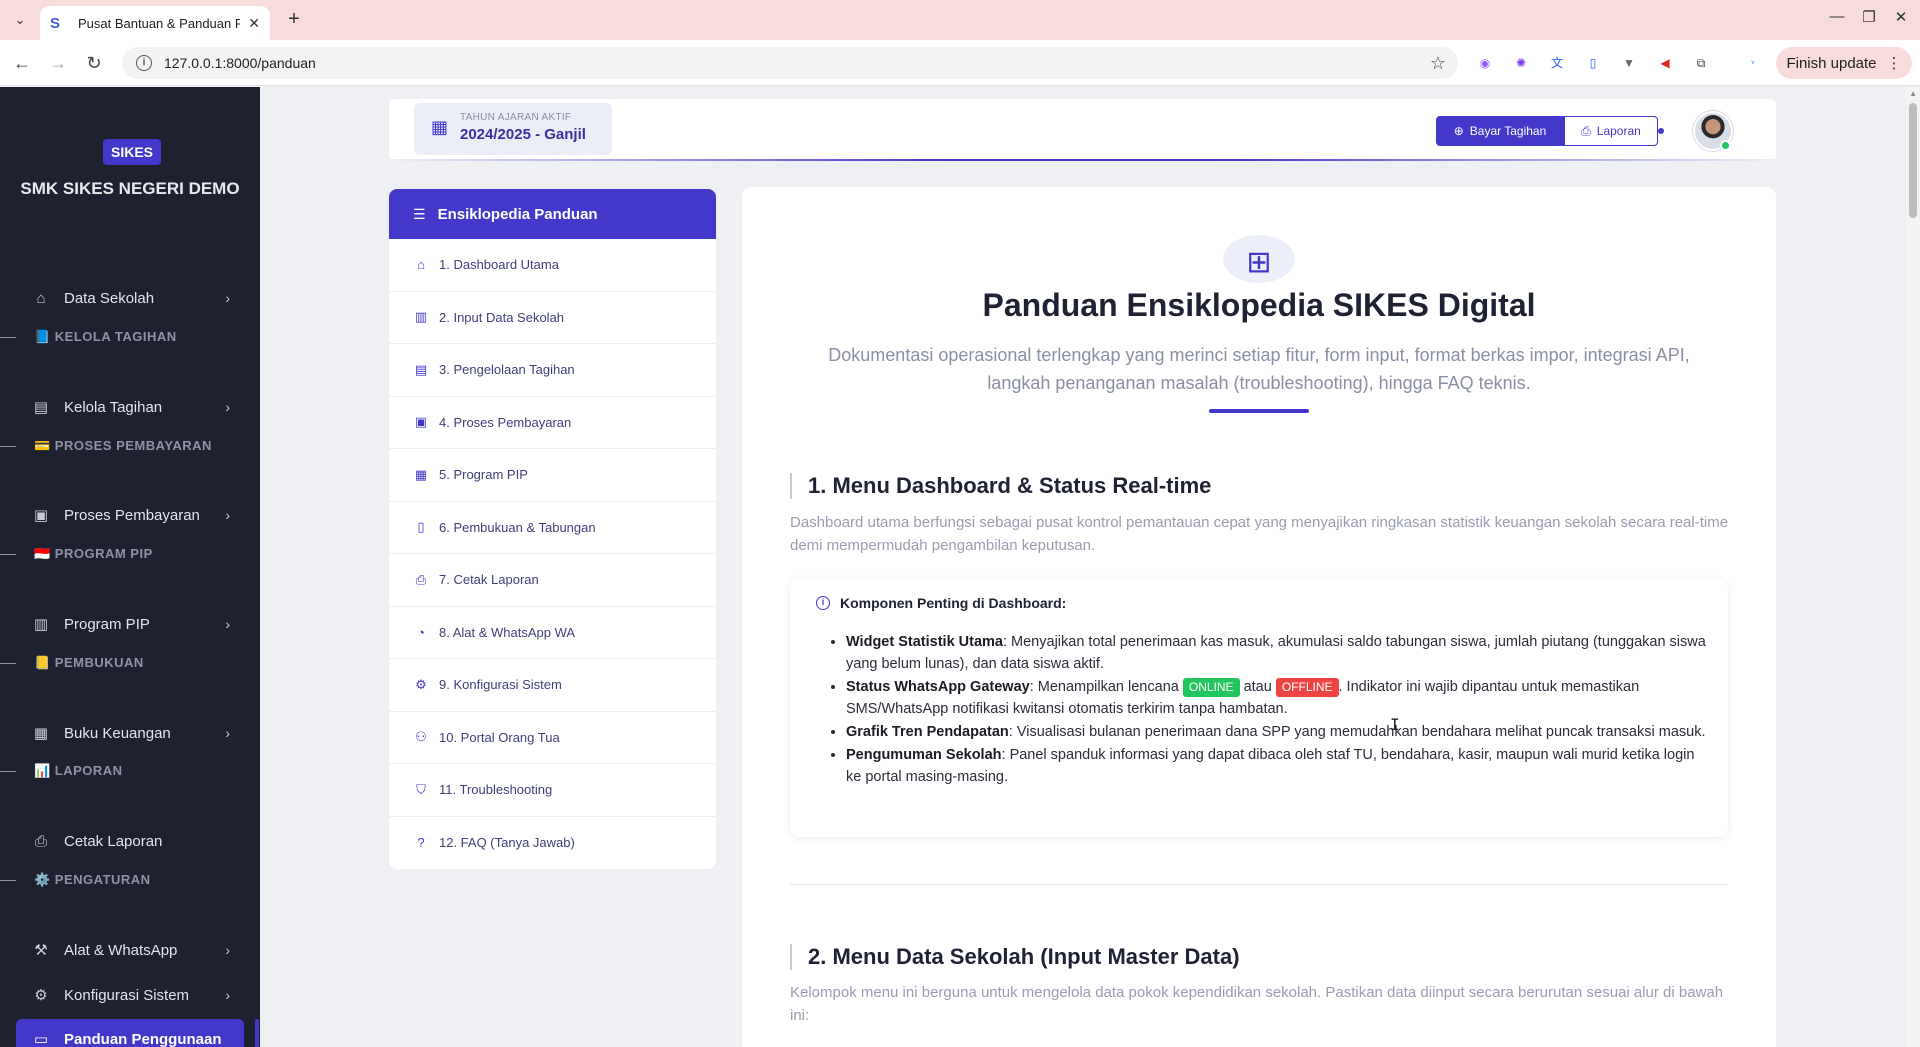  Describe the element at coordinates (552, 843) in the screenshot. I see `toc-item-faq: ? 12. FAQ (Tanya Jawab)` at that location.